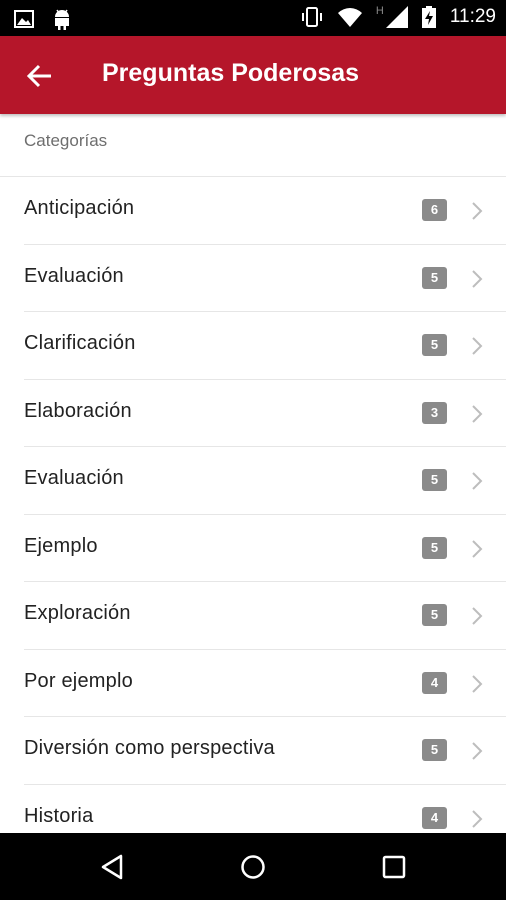 This screenshot has height=900, width=506. I want to click on app-bar: Preguntas Poderosas, so click(253, 75).